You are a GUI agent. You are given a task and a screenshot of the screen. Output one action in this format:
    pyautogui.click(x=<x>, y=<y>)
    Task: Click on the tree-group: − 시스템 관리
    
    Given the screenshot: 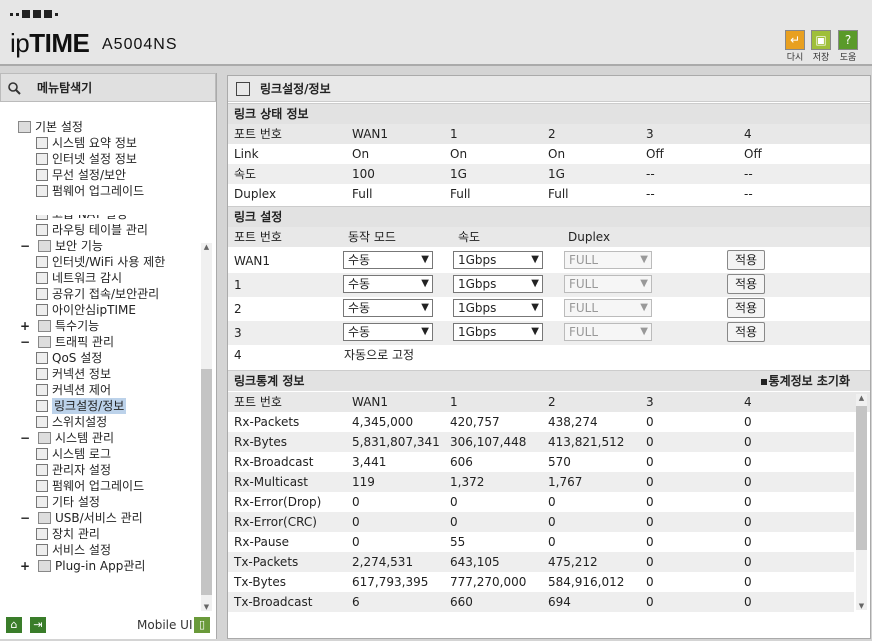 What is the action you would take?
    pyautogui.click(x=67, y=438)
    